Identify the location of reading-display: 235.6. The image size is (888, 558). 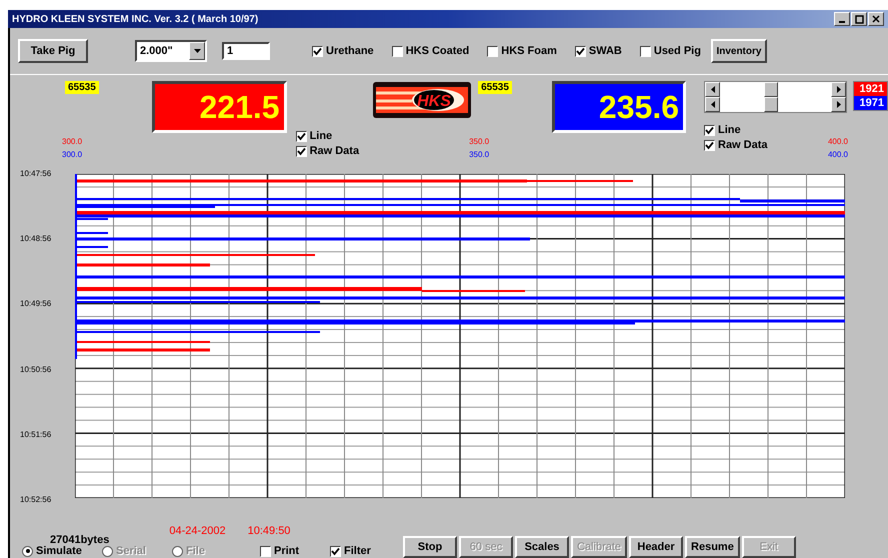
(619, 107).